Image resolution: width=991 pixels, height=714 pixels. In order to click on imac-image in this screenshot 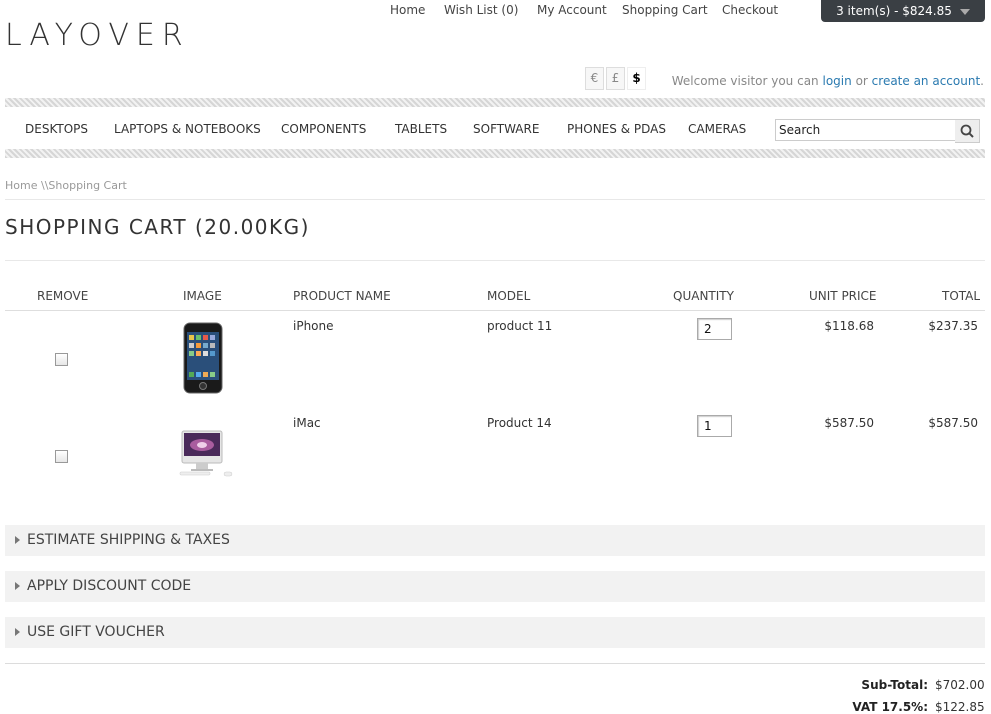, I will do `click(207, 454)`.